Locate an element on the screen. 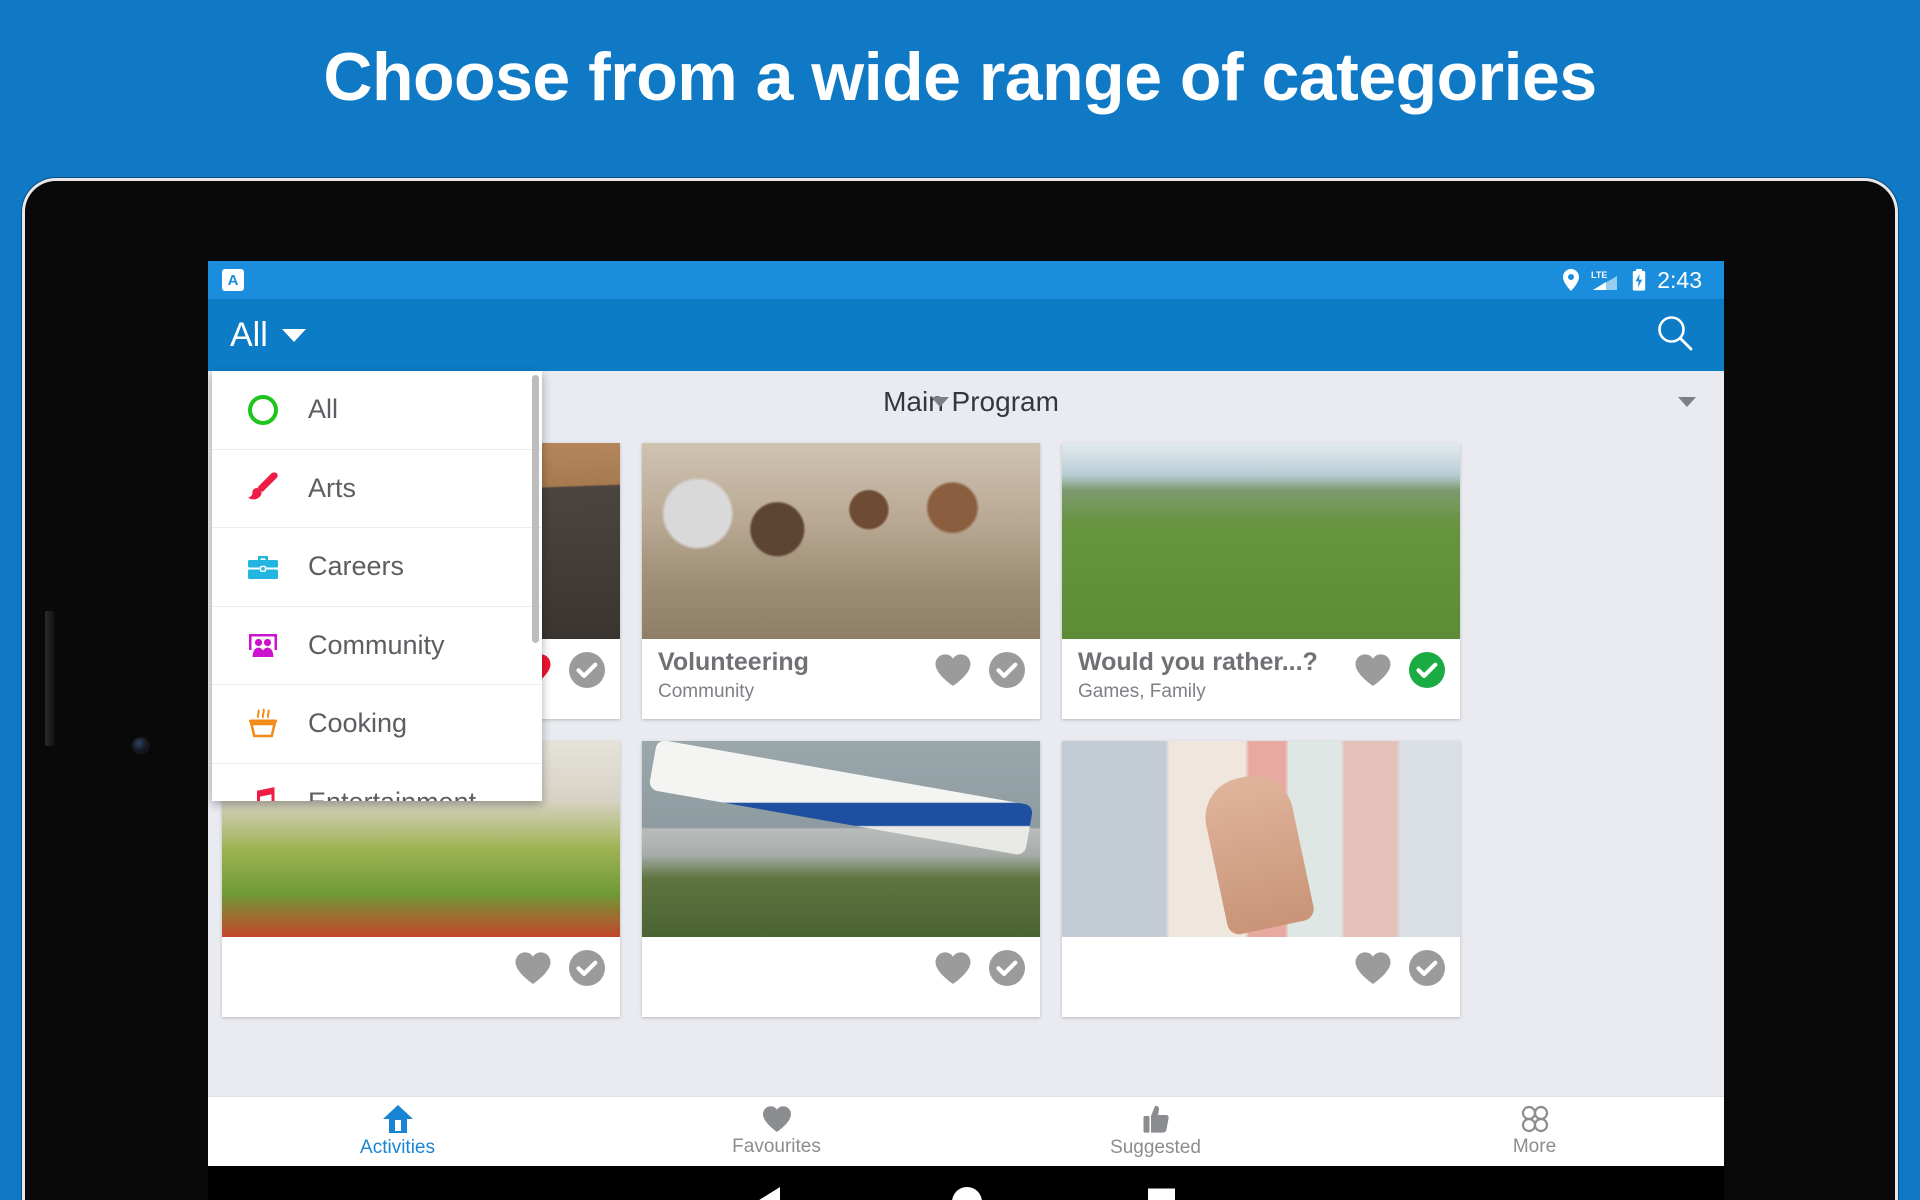 The width and height of the screenshot is (1920, 1200). activity-card-subtitle: Games, Family is located at coordinates (1142, 691).